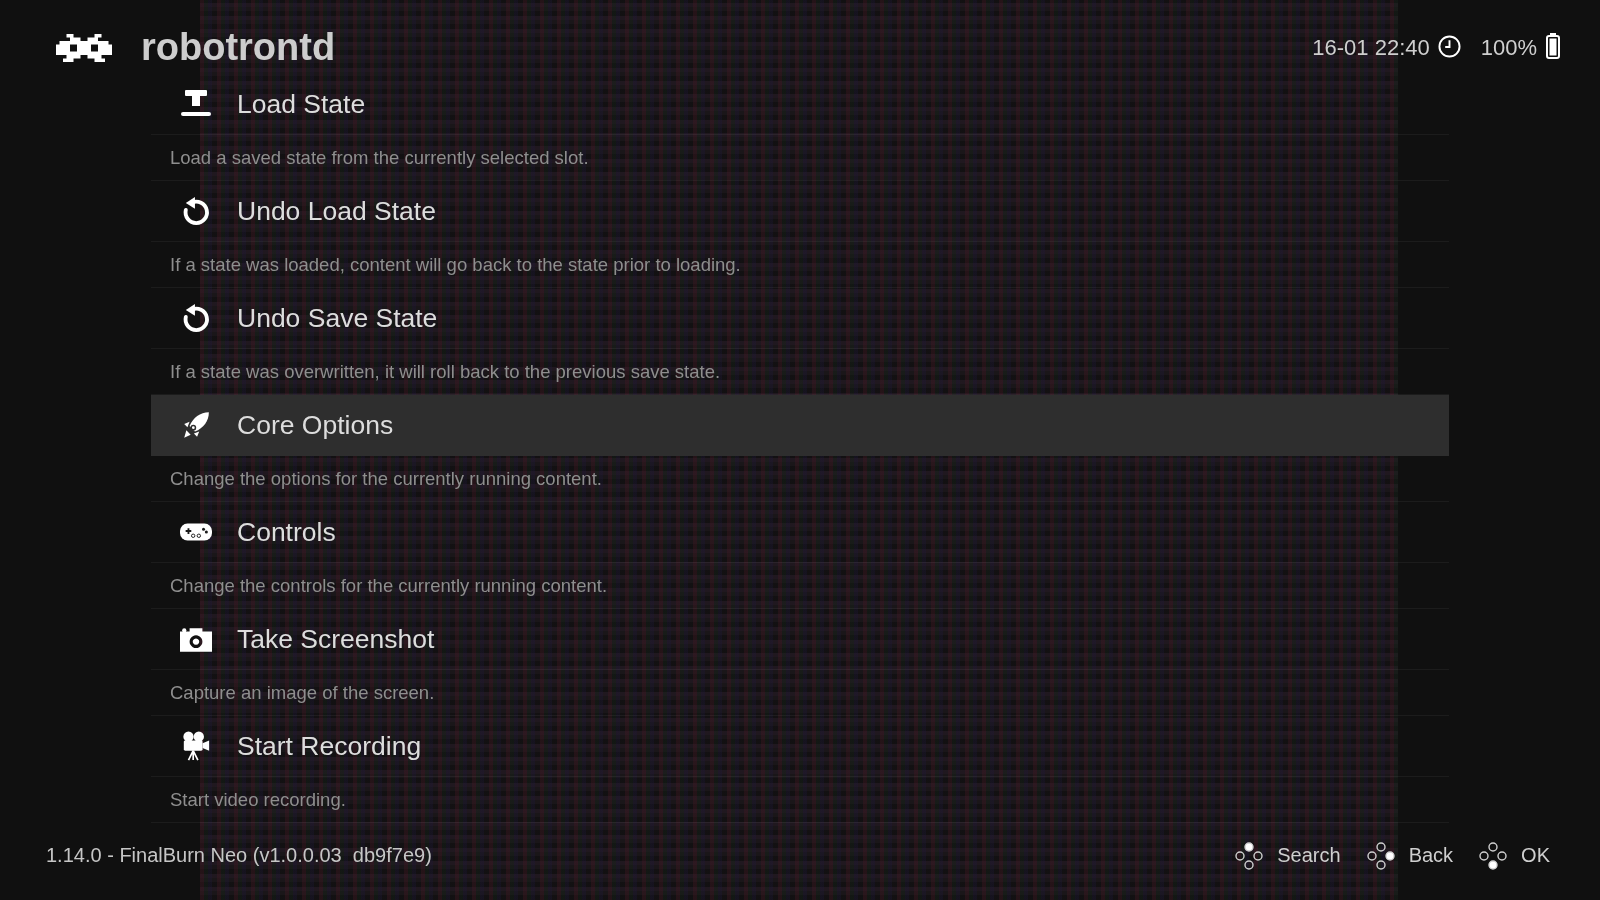 The height and width of the screenshot is (900, 1600). I want to click on clock-icon, so click(1449, 46).